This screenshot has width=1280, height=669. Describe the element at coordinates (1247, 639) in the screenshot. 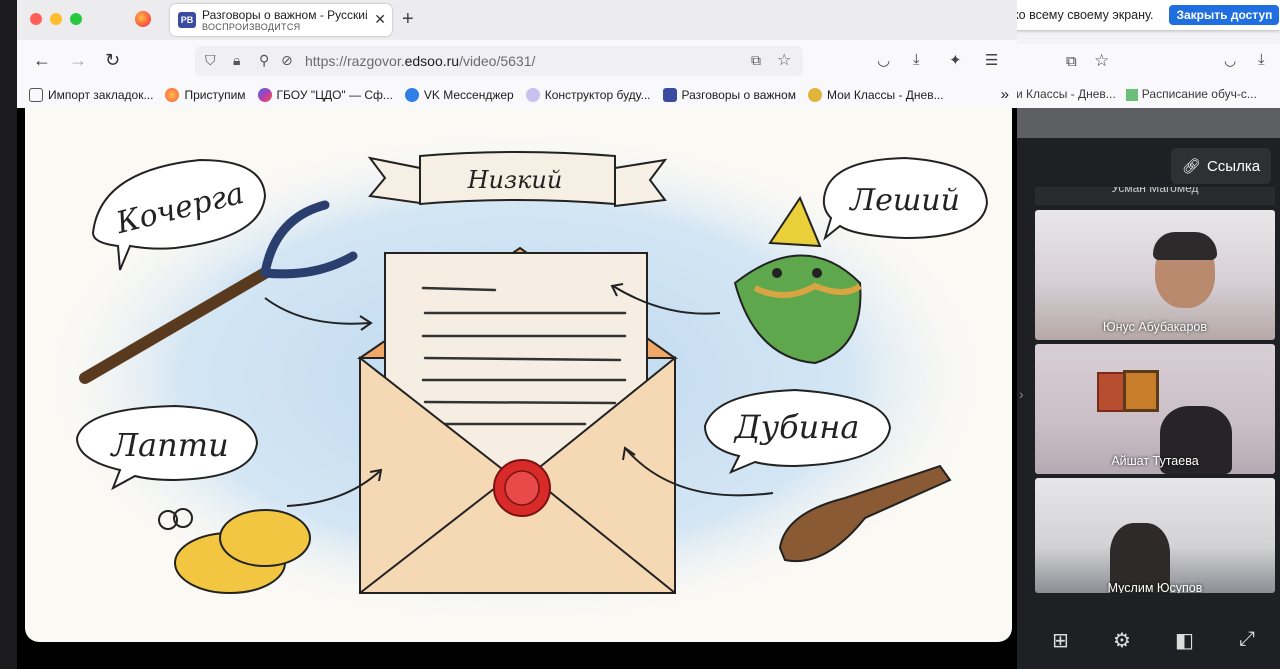

I see `fullscreen-icon: ⤢` at that location.